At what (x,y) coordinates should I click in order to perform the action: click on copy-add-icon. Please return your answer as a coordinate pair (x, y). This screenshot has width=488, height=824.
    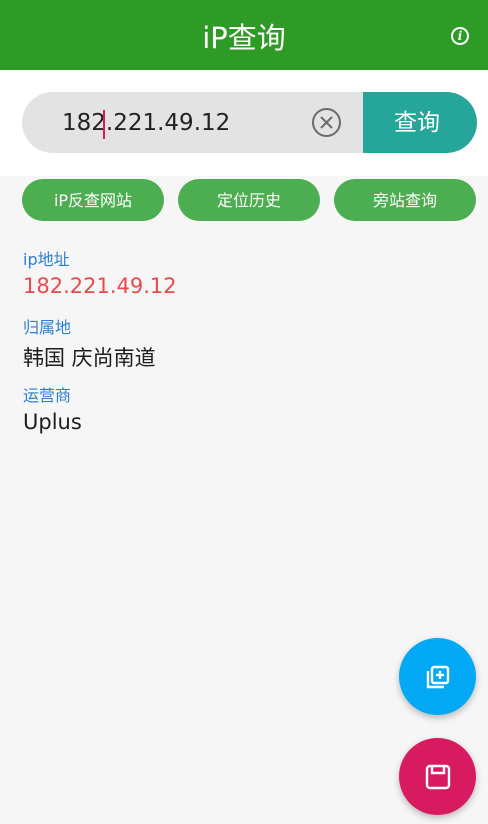
    Looking at the image, I should click on (438, 677).